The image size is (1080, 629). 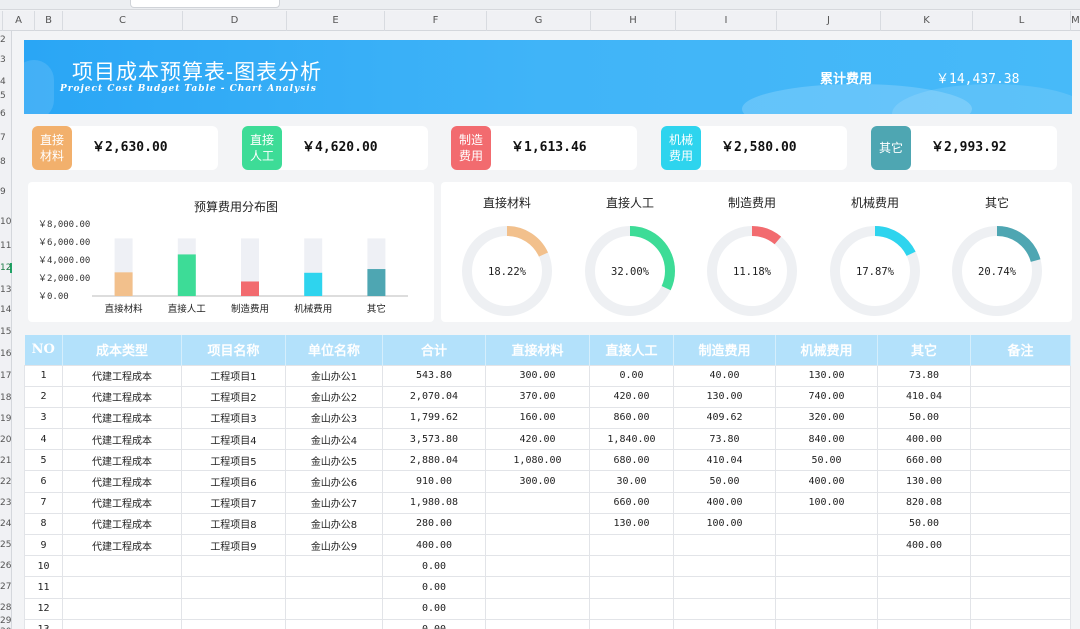 I want to click on table-cell: 1,980.08, so click(x=434, y=502).